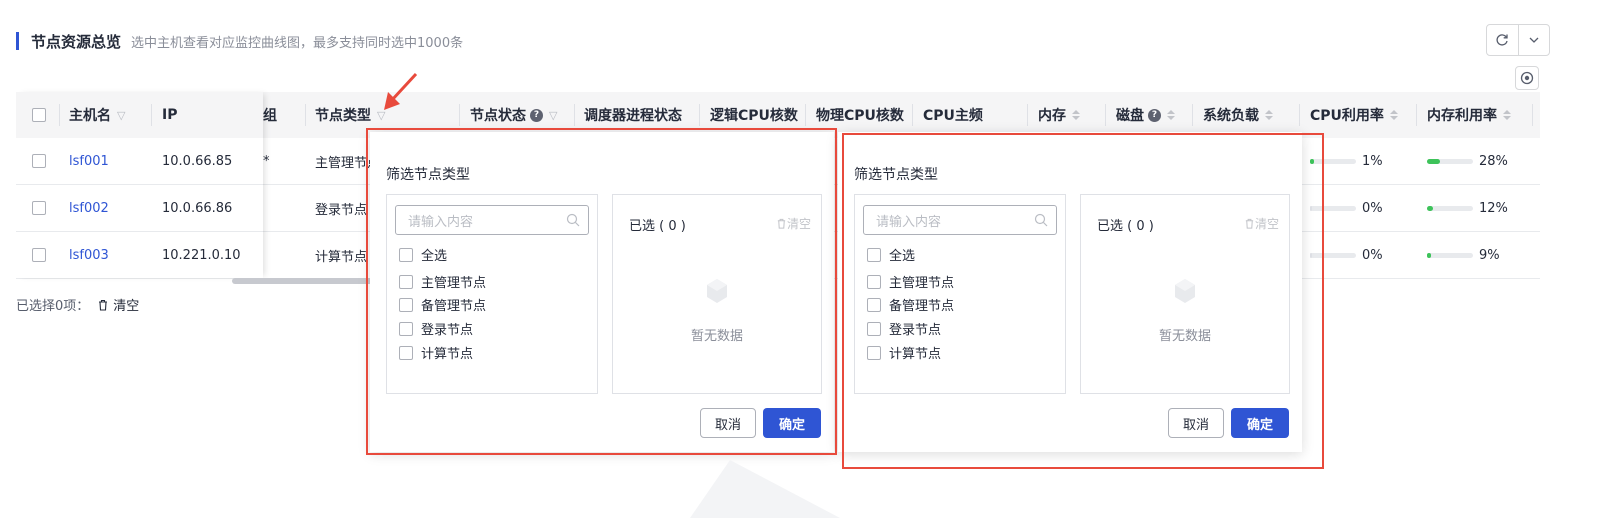  I want to click on refresh-icon, so click(1502, 40).